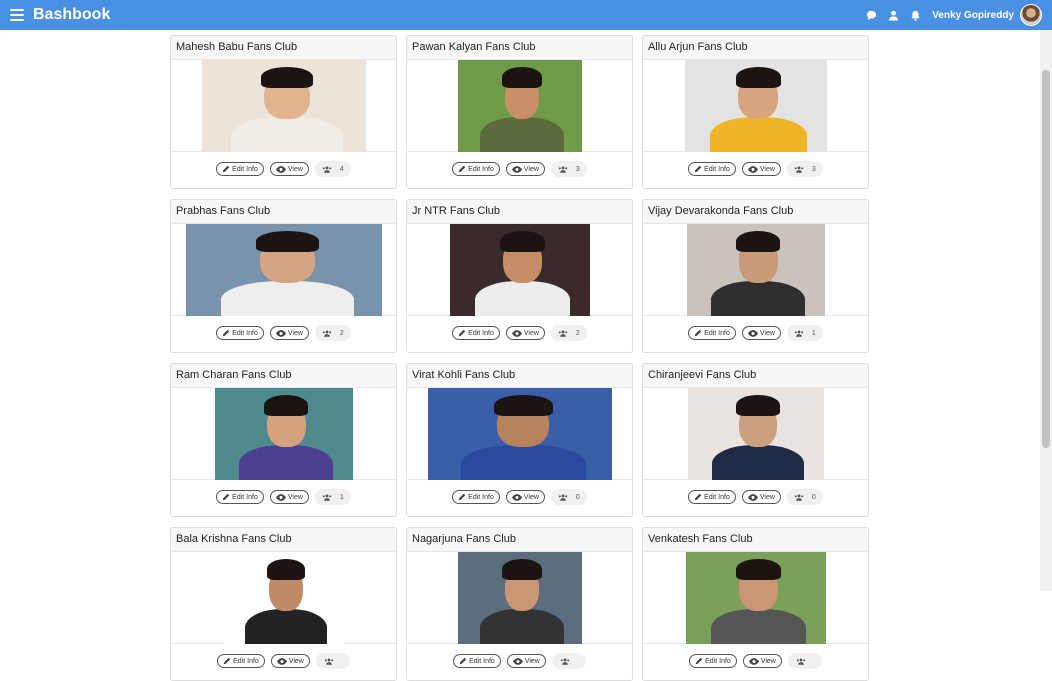  Describe the element at coordinates (283, 48) in the screenshot. I see `club-title: Mahesh Babu Fans Club` at that location.